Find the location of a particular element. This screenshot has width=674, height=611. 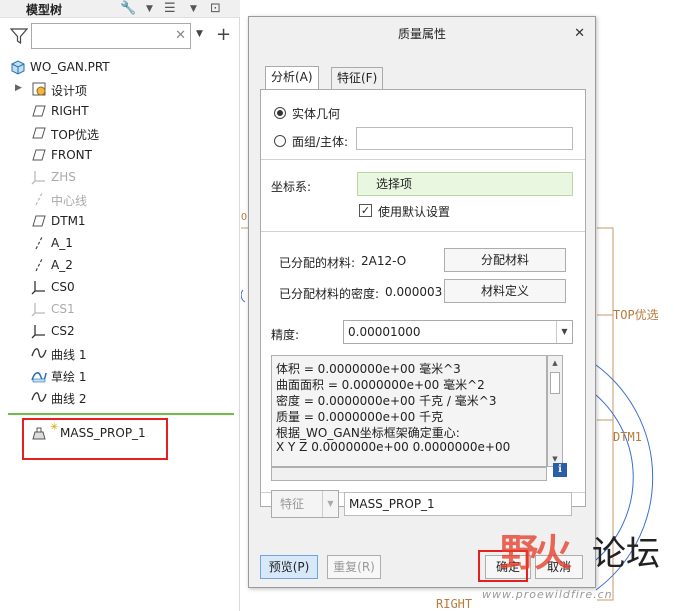

watermark-url: www.proewildfire.cn is located at coordinates (547, 594).